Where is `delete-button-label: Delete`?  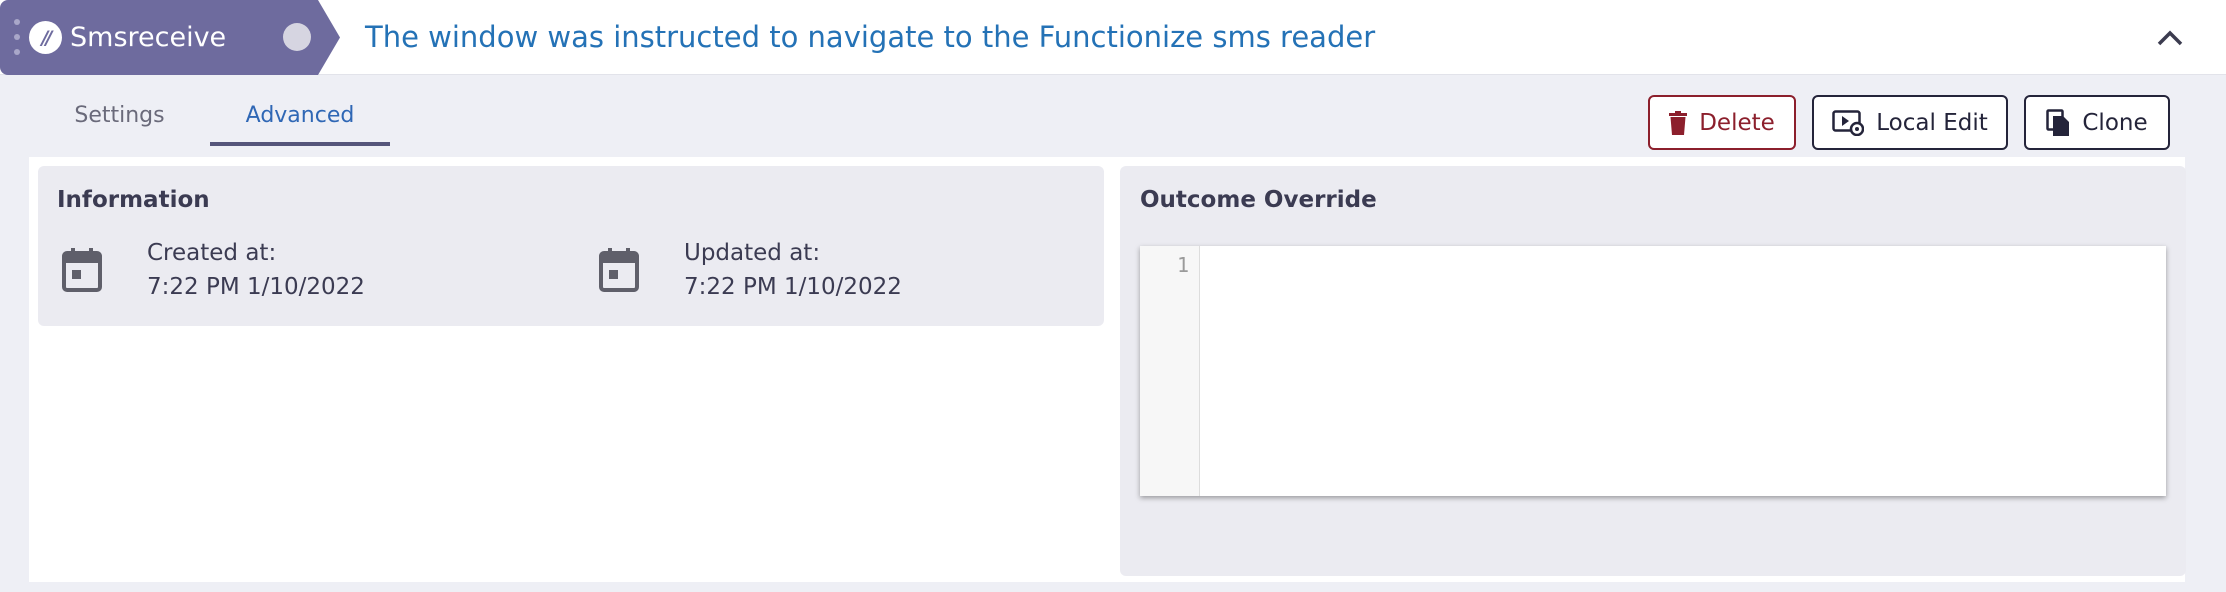 delete-button-label: Delete is located at coordinates (1737, 122).